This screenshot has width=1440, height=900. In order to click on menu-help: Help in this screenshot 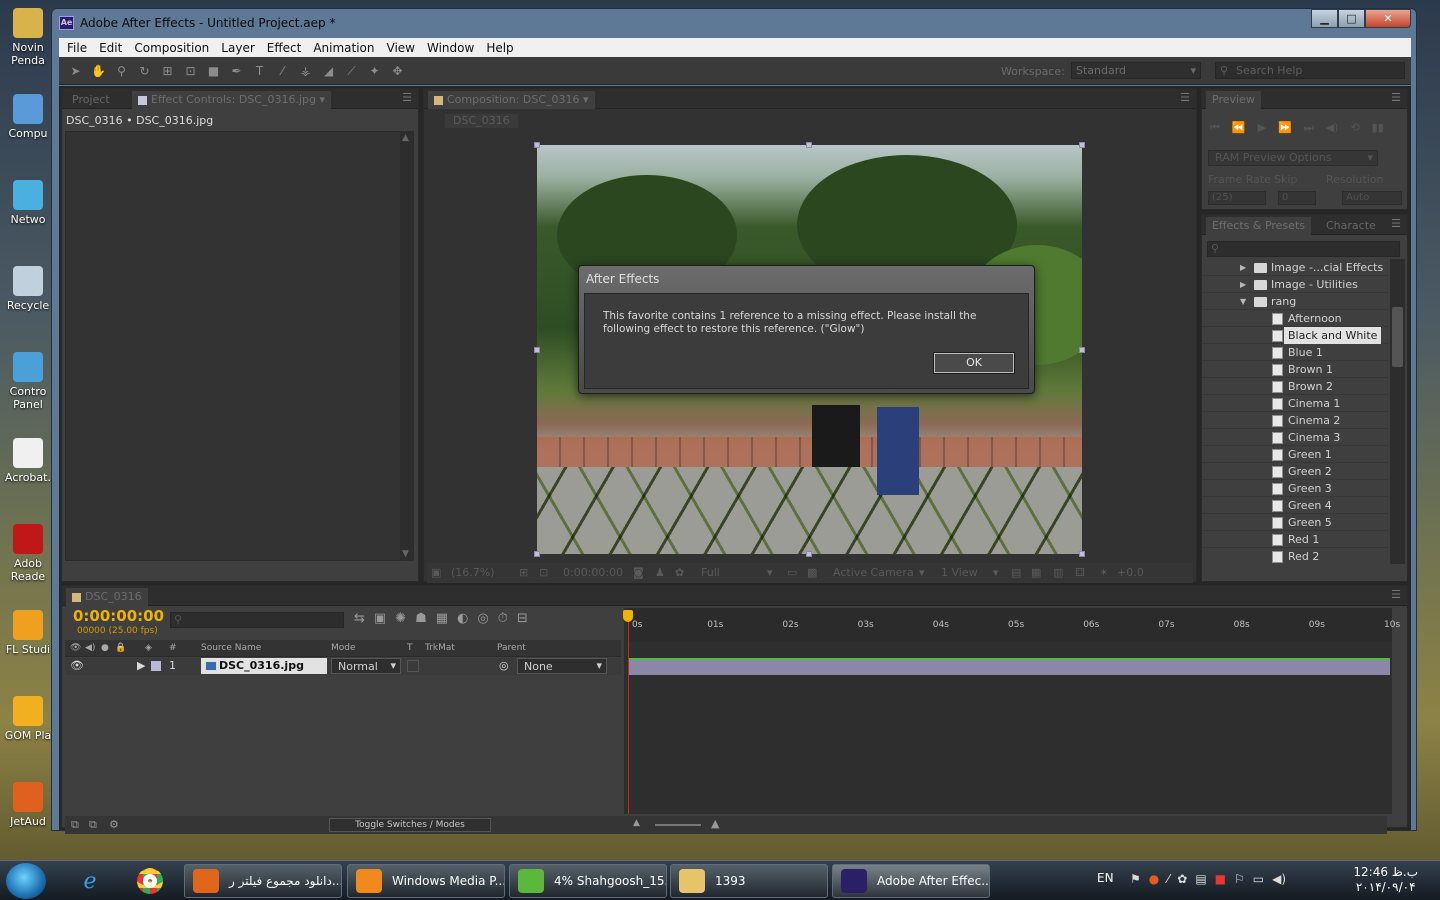, I will do `click(499, 48)`.